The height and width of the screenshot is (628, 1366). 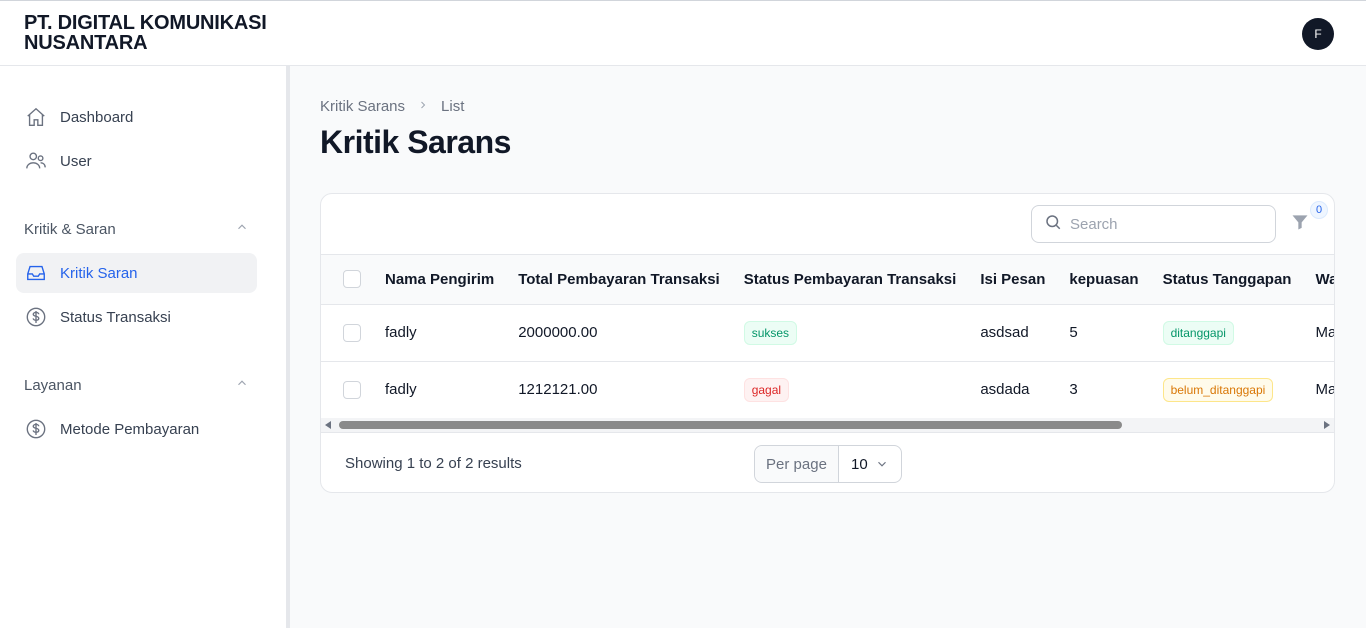 What do you see at coordinates (850, 332) in the screenshot?
I see `cell-status-bayar: sukses` at bounding box center [850, 332].